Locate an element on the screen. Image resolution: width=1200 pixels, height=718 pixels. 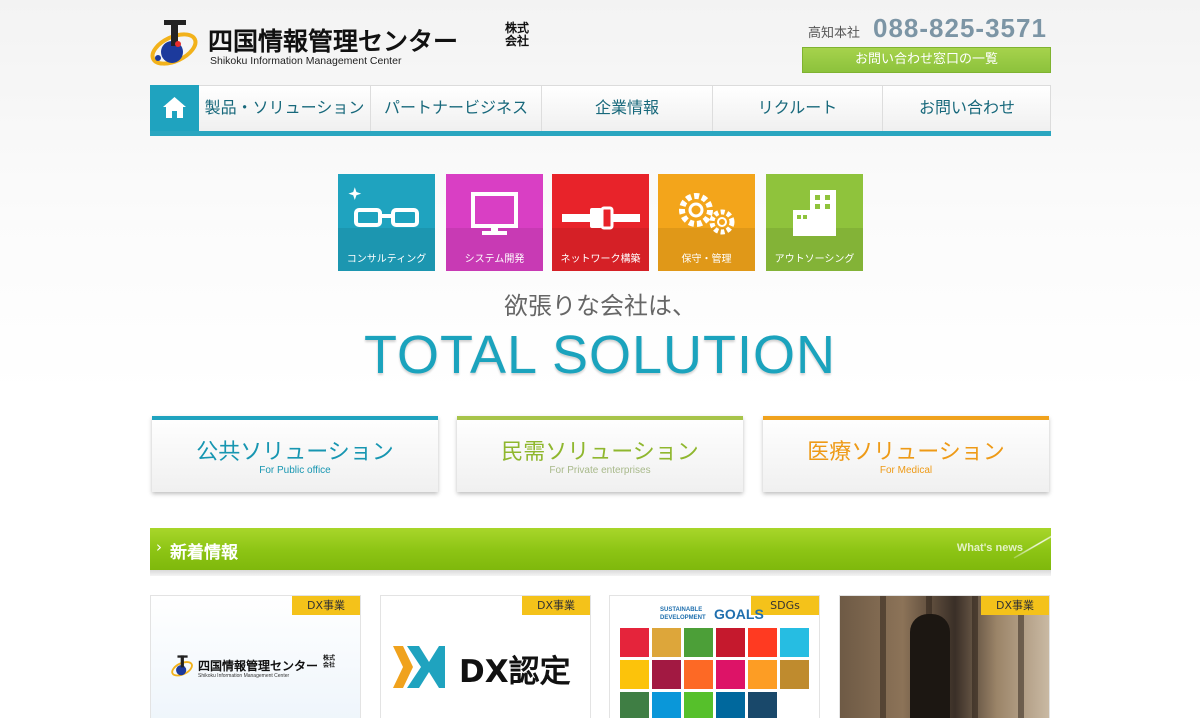
sdgs-heading-goals: GOALS is located at coordinates (739, 614).